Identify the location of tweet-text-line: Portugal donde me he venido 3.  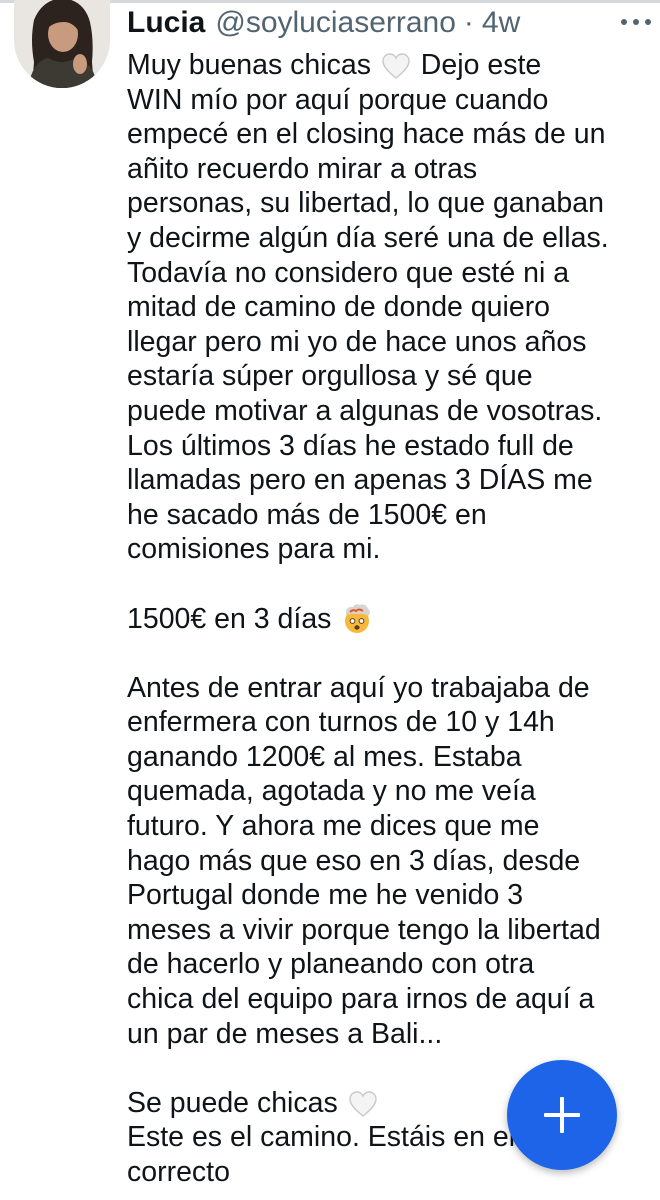
(389, 895).